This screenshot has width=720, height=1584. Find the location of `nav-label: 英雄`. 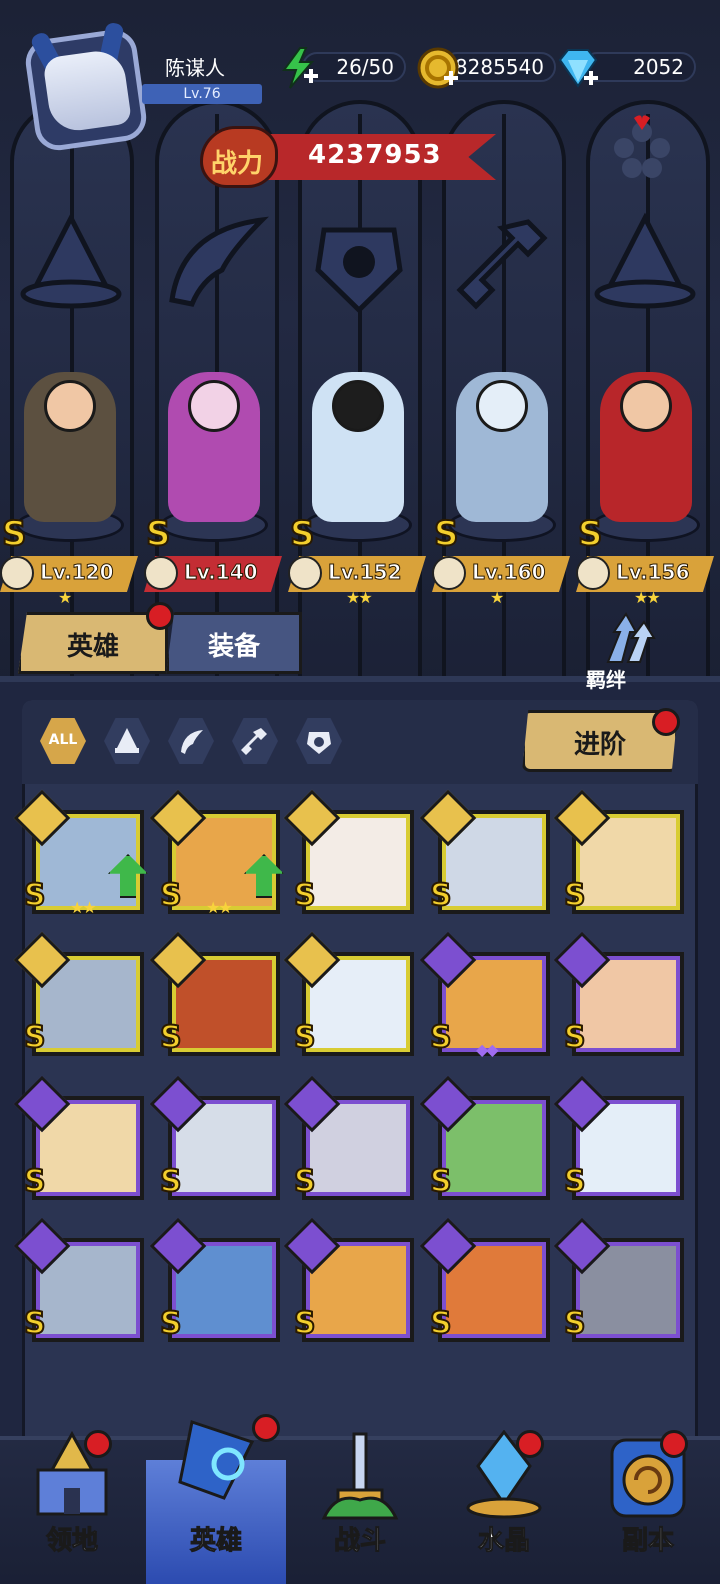

nav-label: 英雄 is located at coordinates (215, 1541).